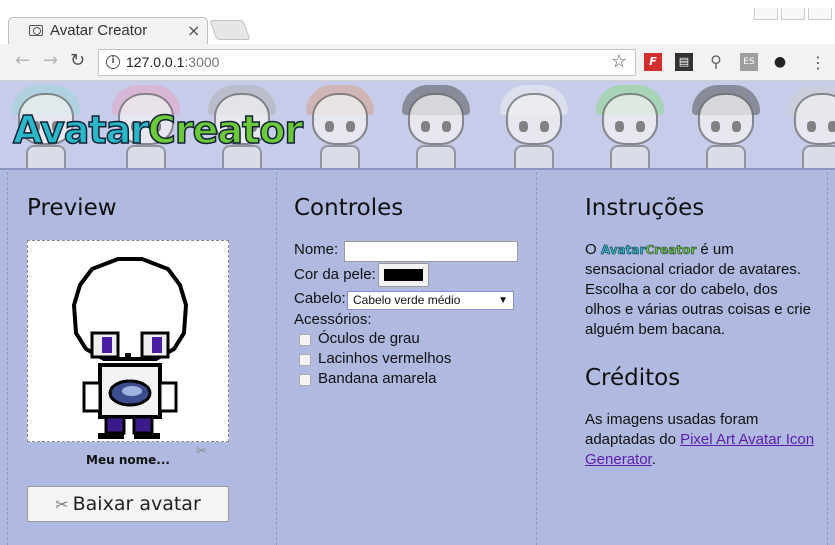 Image resolution: width=835 pixels, height=545 pixels. Describe the element at coordinates (335, 274) in the screenshot. I see `skin-color-label: Cor da pele:` at that location.